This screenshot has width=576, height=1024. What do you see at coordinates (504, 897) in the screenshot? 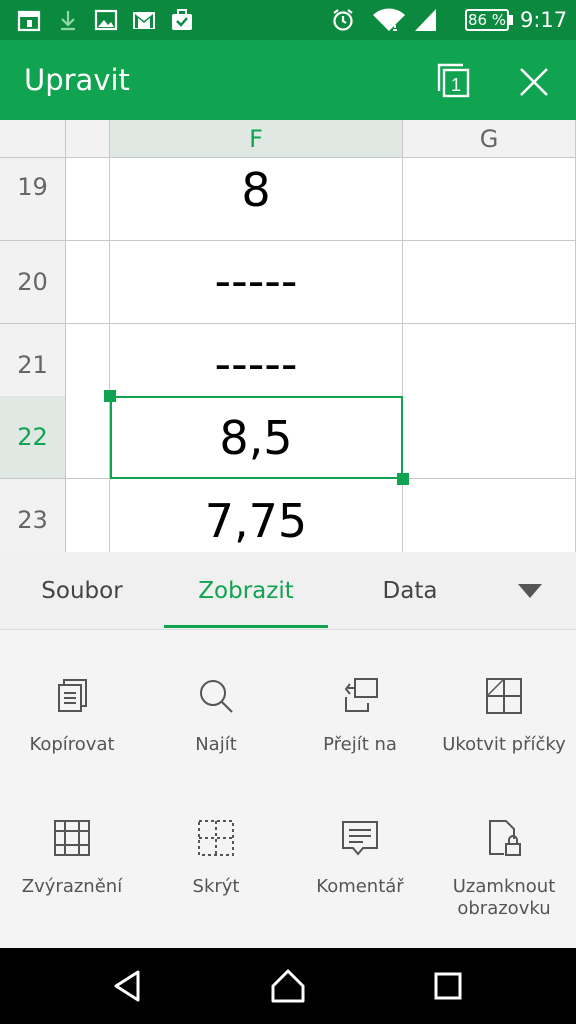
I see `lock-screen-label: Uzamknout obrazovku` at bounding box center [504, 897].